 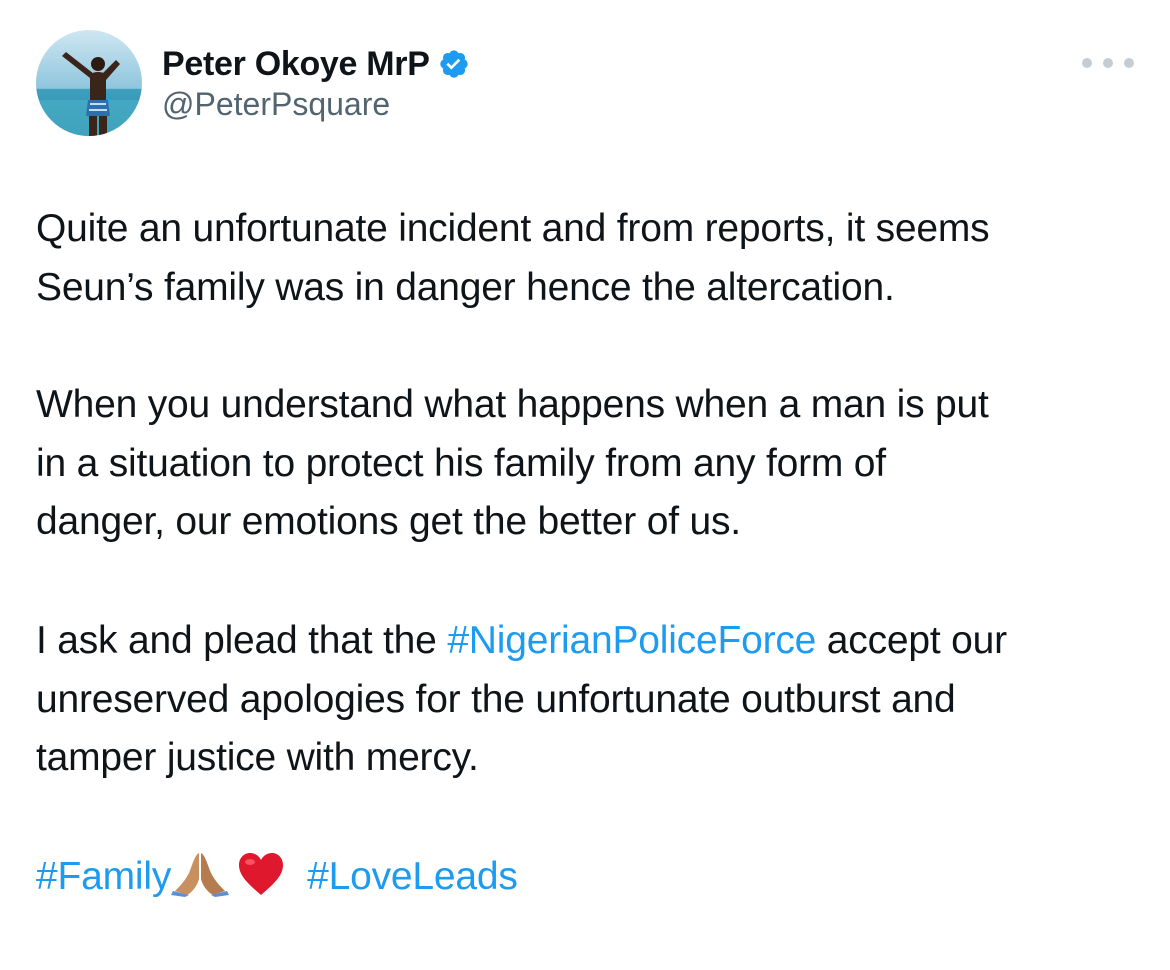 What do you see at coordinates (242, 640) in the screenshot?
I see `tweet-text: I ask and plead that the` at bounding box center [242, 640].